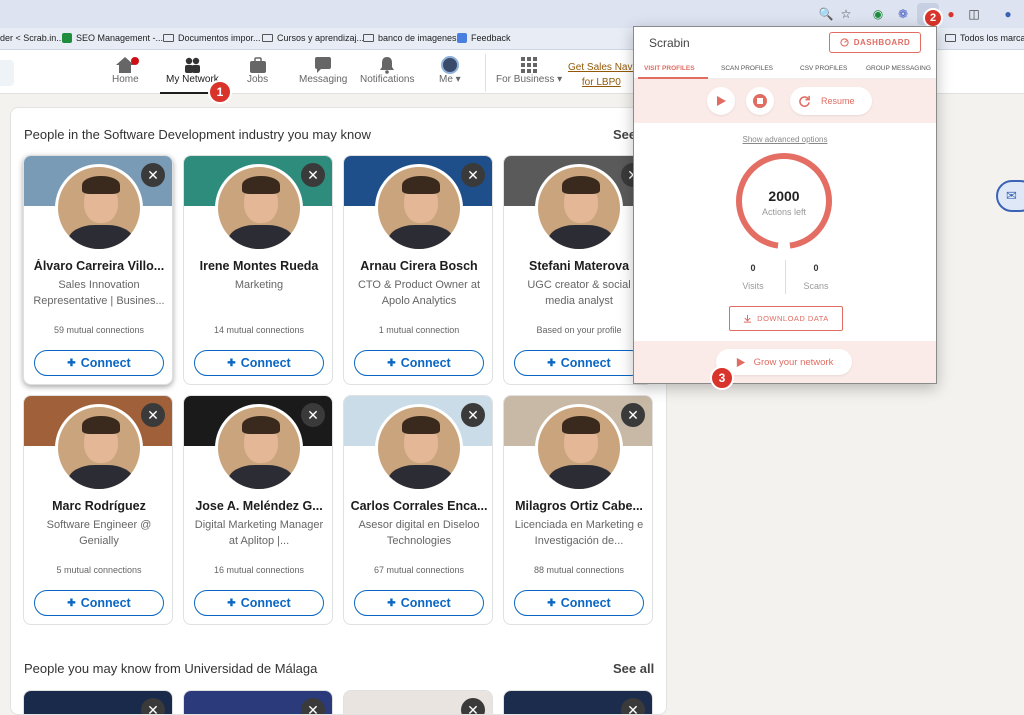 The width and height of the screenshot is (1024, 715). What do you see at coordinates (826, 14) in the screenshot?
I see `zoom-icon: 🔍` at bounding box center [826, 14].